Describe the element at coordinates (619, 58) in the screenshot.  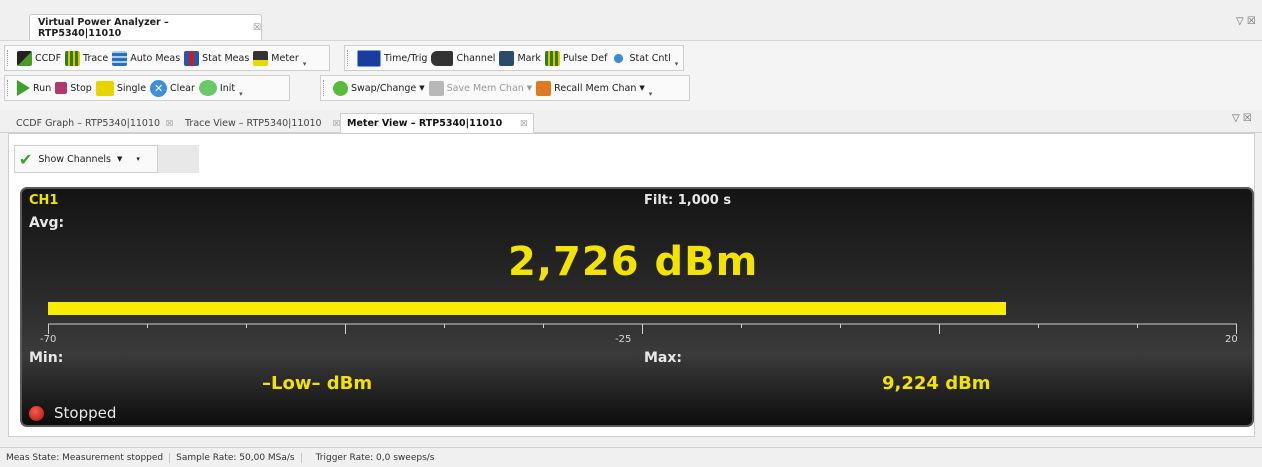
I see `filter-icon` at that location.